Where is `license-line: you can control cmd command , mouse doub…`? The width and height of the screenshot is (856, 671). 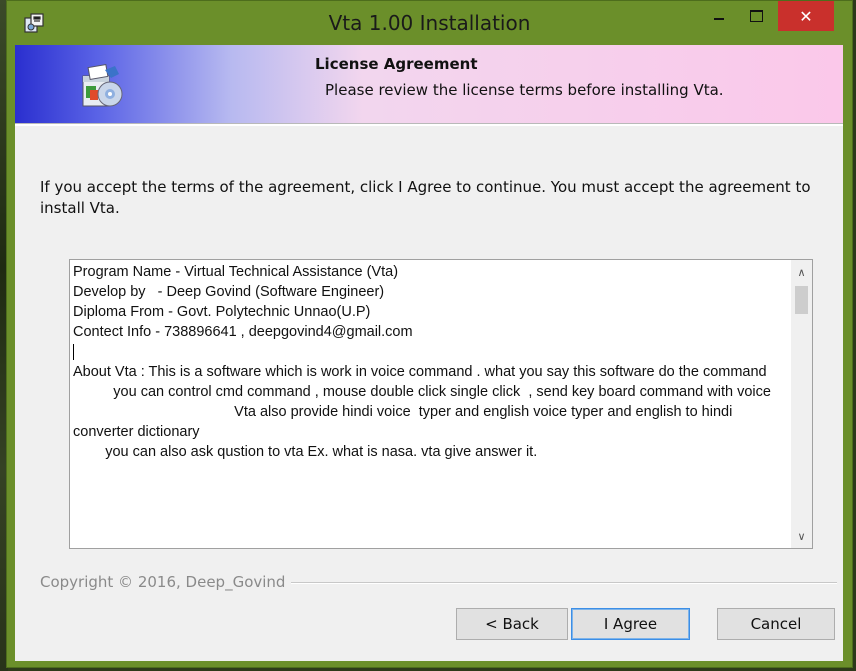 license-line: you can control cmd command , mouse doub… is located at coordinates (422, 392).